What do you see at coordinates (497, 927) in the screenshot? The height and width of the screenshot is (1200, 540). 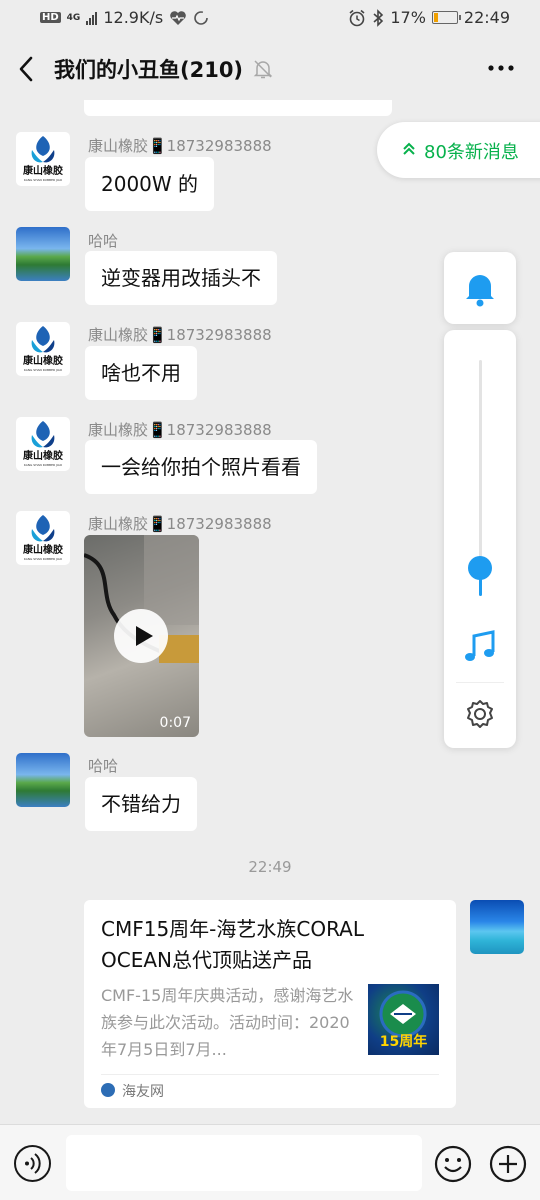 I see `self-avatar` at bounding box center [497, 927].